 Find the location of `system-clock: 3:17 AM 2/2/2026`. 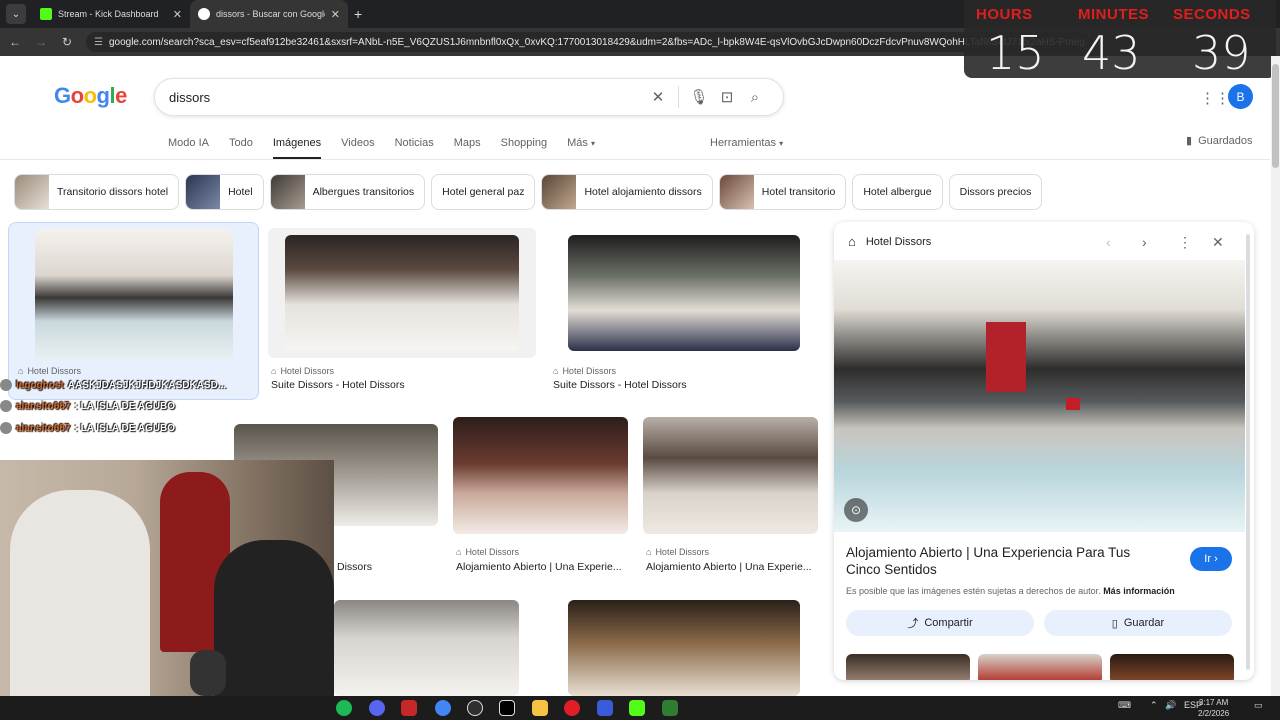

system-clock: 3:17 AM 2/2/2026 is located at coordinates (1213, 708).